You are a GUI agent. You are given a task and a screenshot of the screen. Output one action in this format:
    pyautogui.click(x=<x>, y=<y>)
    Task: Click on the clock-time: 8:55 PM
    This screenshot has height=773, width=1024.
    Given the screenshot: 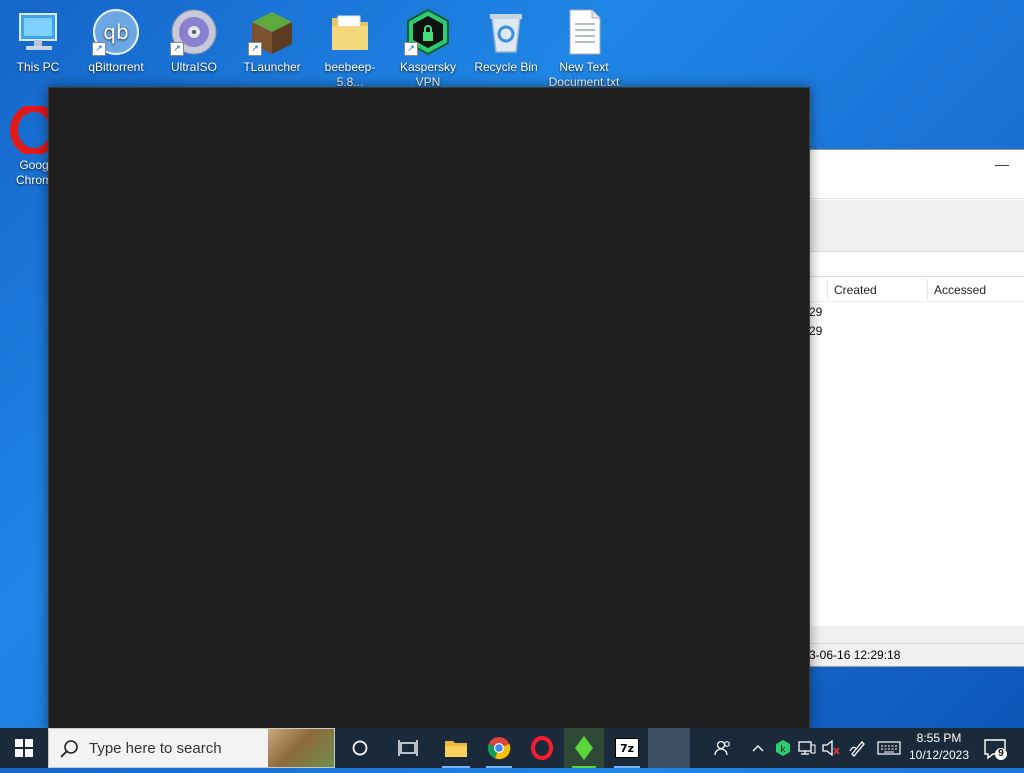 What is the action you would take?
    pyautogui.click(x=939, y=738)
    